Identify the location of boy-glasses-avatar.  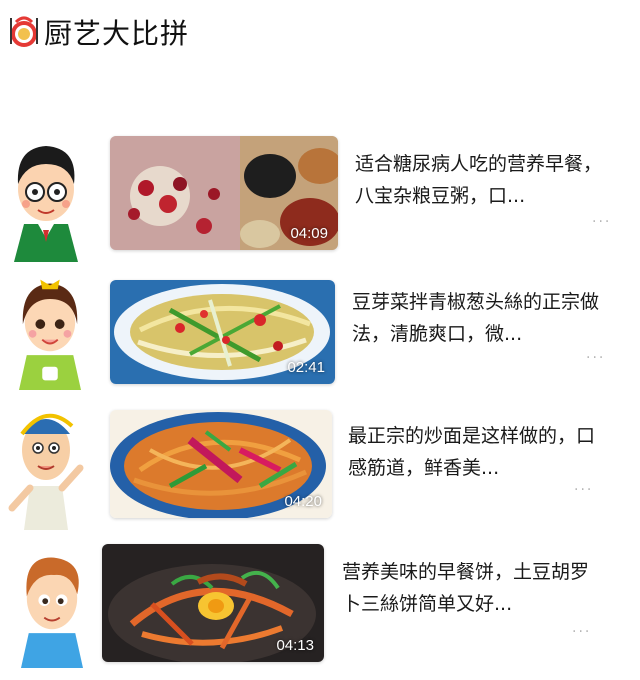
(46, 204).